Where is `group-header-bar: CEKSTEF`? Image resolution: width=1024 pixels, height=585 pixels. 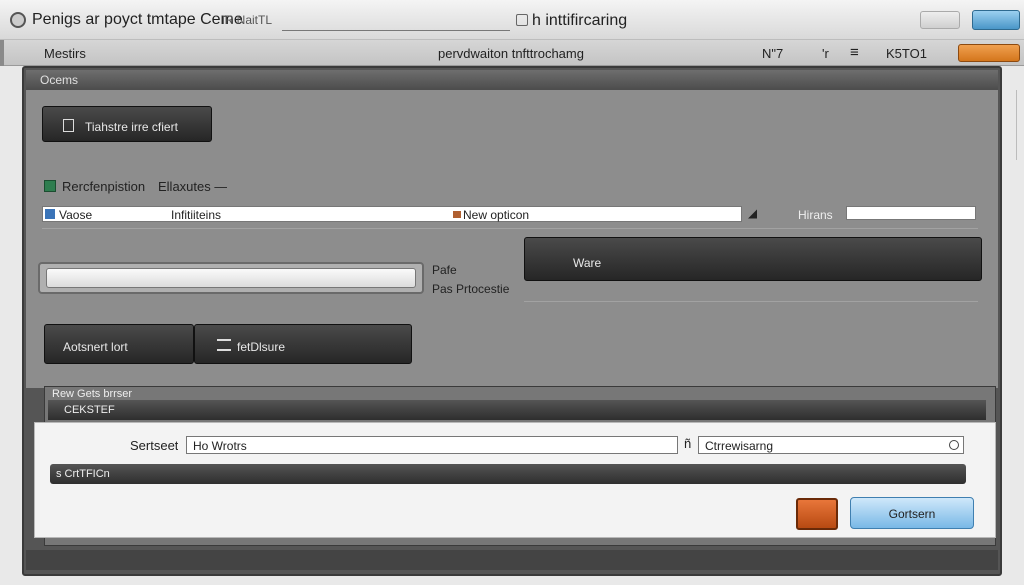
group-header-bar: CEKSTEF is located at coordinates (517, 410).